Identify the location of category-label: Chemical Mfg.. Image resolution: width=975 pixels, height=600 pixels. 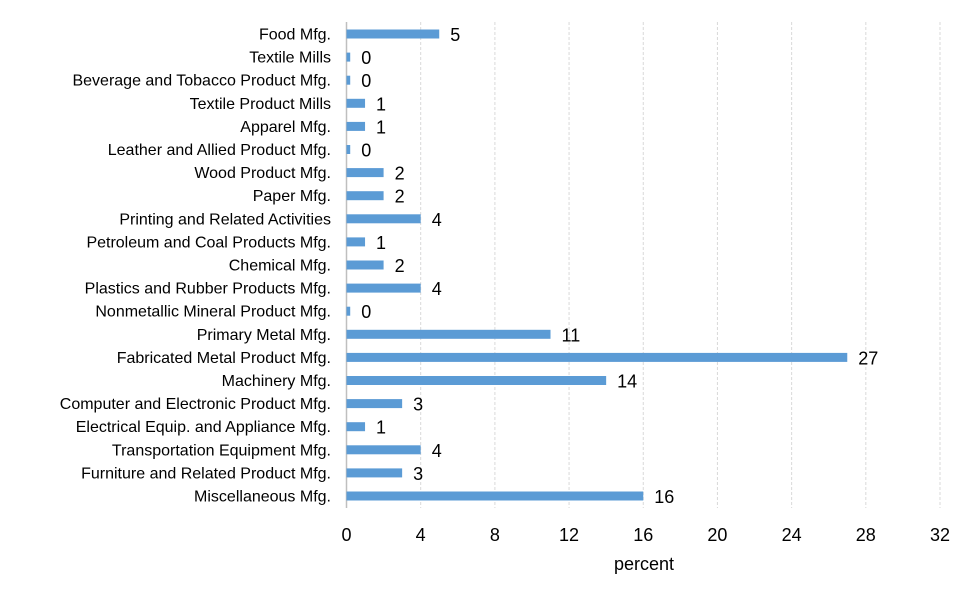
(280, 266).